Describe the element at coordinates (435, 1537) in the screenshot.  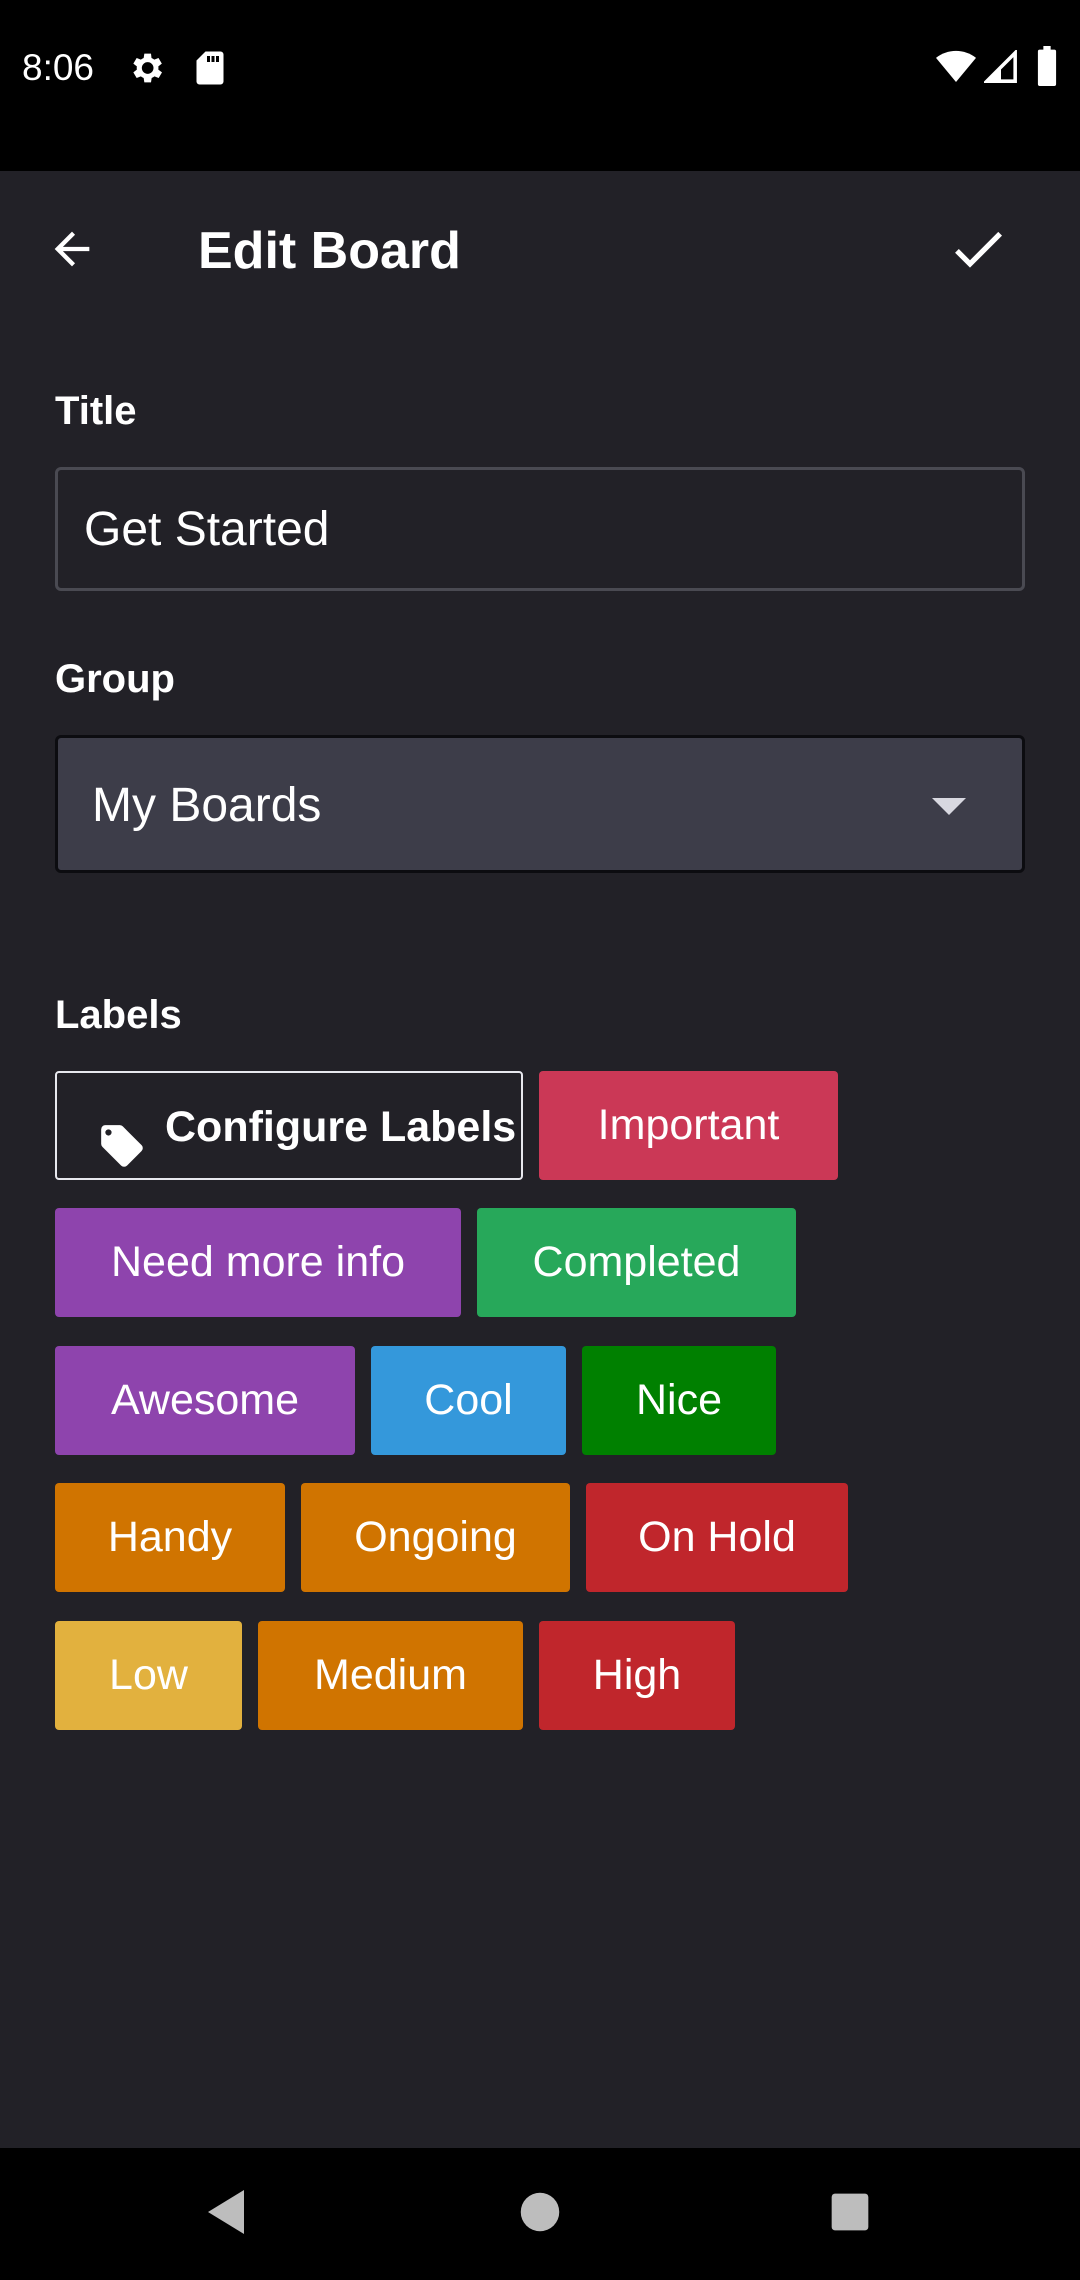
I see `label-chip-ongoing: Ongoing` at that location.